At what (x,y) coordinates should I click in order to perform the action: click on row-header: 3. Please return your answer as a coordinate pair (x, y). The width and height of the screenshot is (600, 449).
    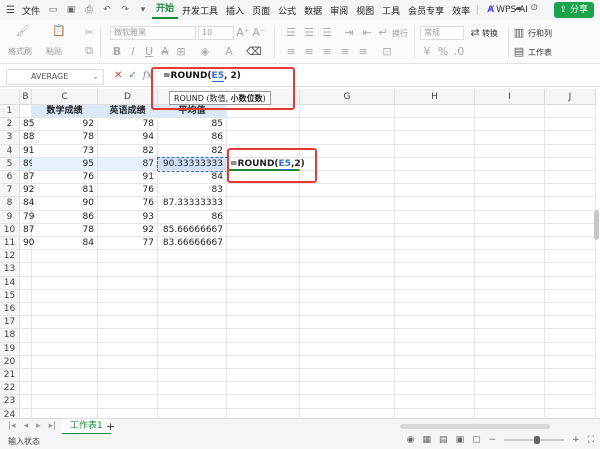
    Looking at the image, I should click on (10, 138).